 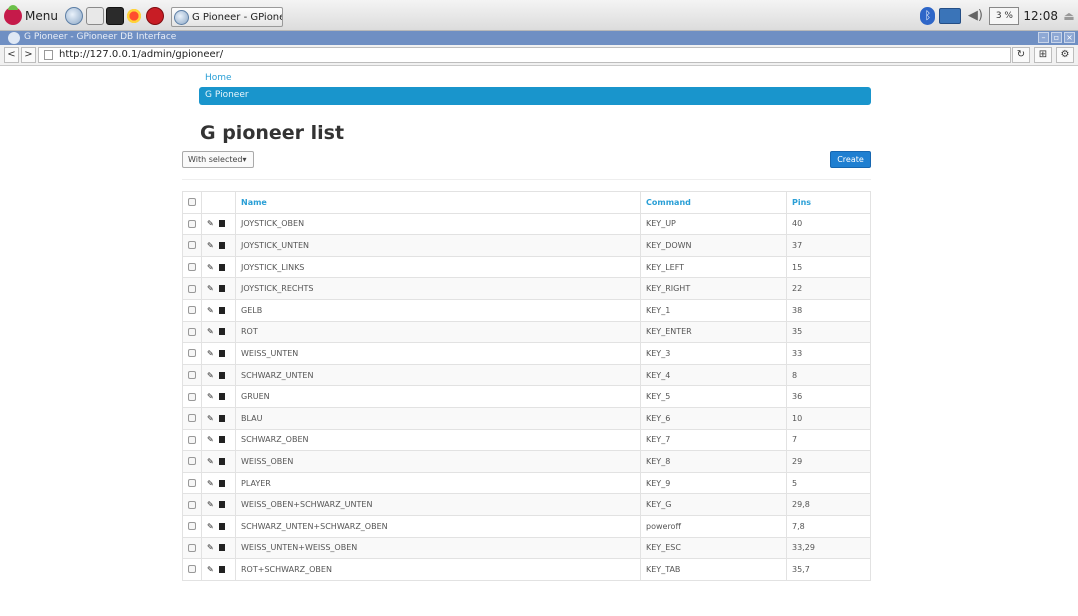 What do you see at coordinates (1021, 55) in the screenshot?
I see `reload-icon: ↻` at bounding box center [1021, 55].